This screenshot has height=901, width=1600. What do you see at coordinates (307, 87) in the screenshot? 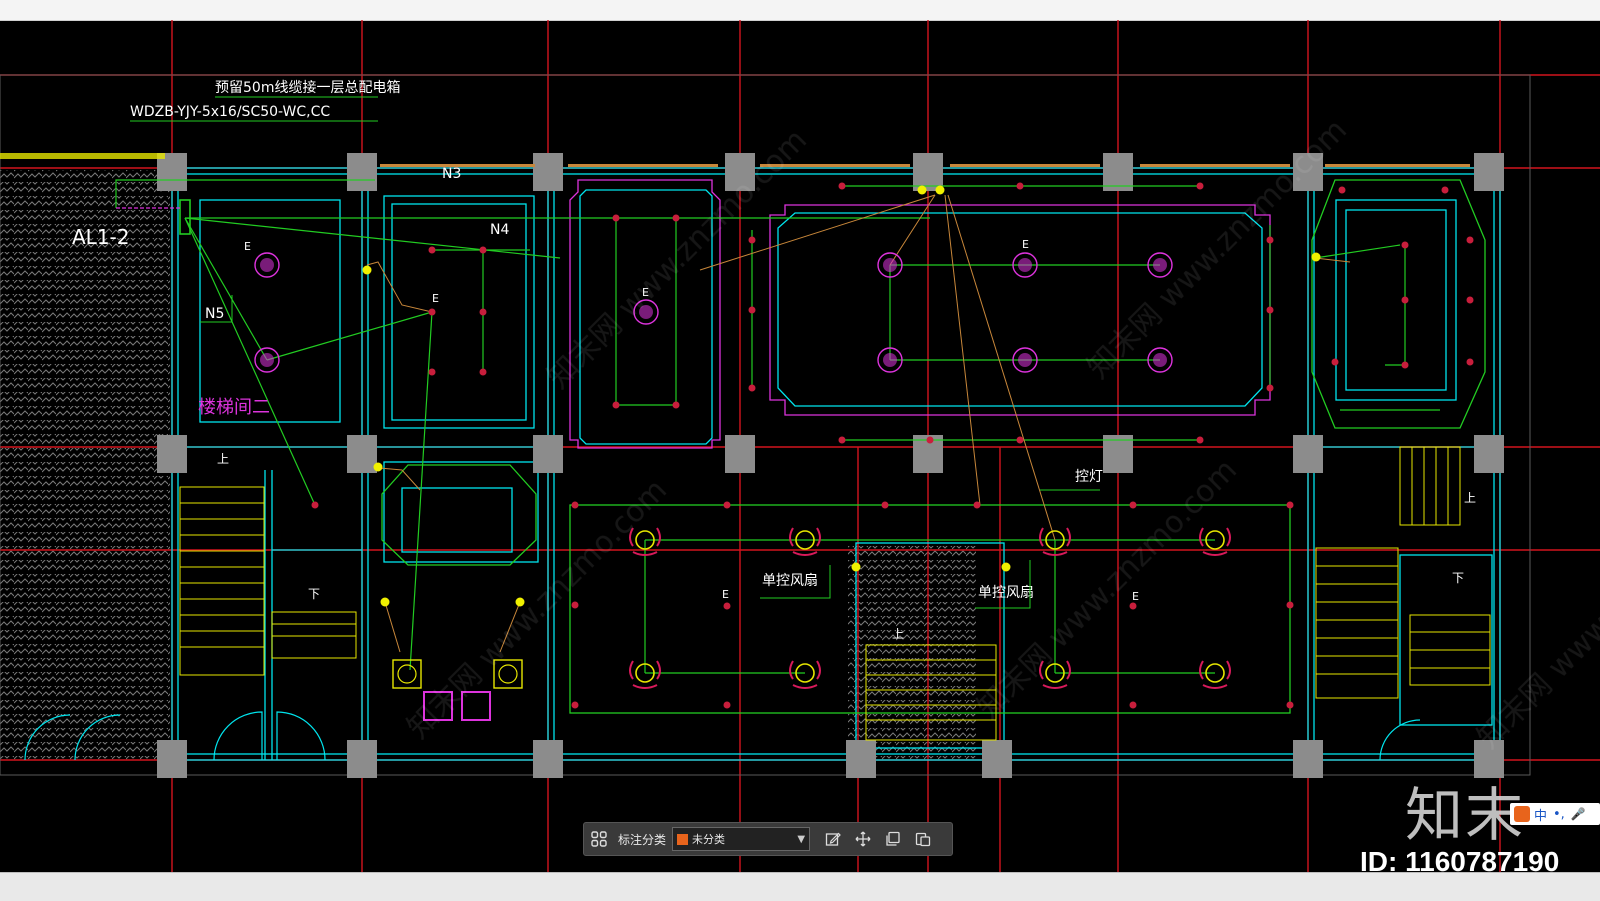
I see `cable-note-line1: 预留50m线缆接一层总配电箱` at bounding box center [307, 87].